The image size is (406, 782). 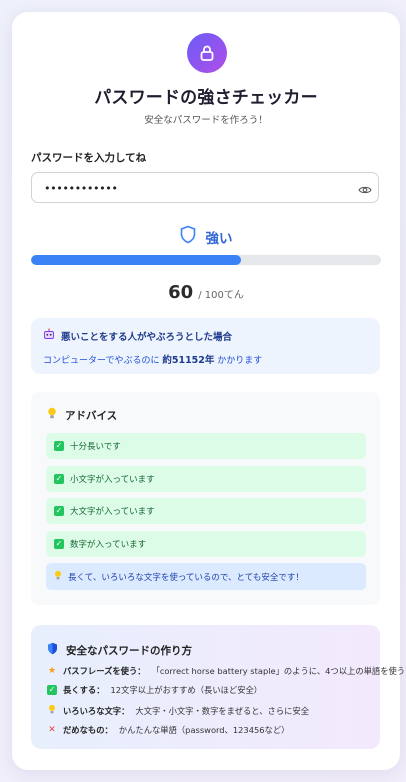 What do you see at coordinates (188, 360) in the screenshot?
I see `crack-time-value: 約51152年` at bounding box center [188, 360].